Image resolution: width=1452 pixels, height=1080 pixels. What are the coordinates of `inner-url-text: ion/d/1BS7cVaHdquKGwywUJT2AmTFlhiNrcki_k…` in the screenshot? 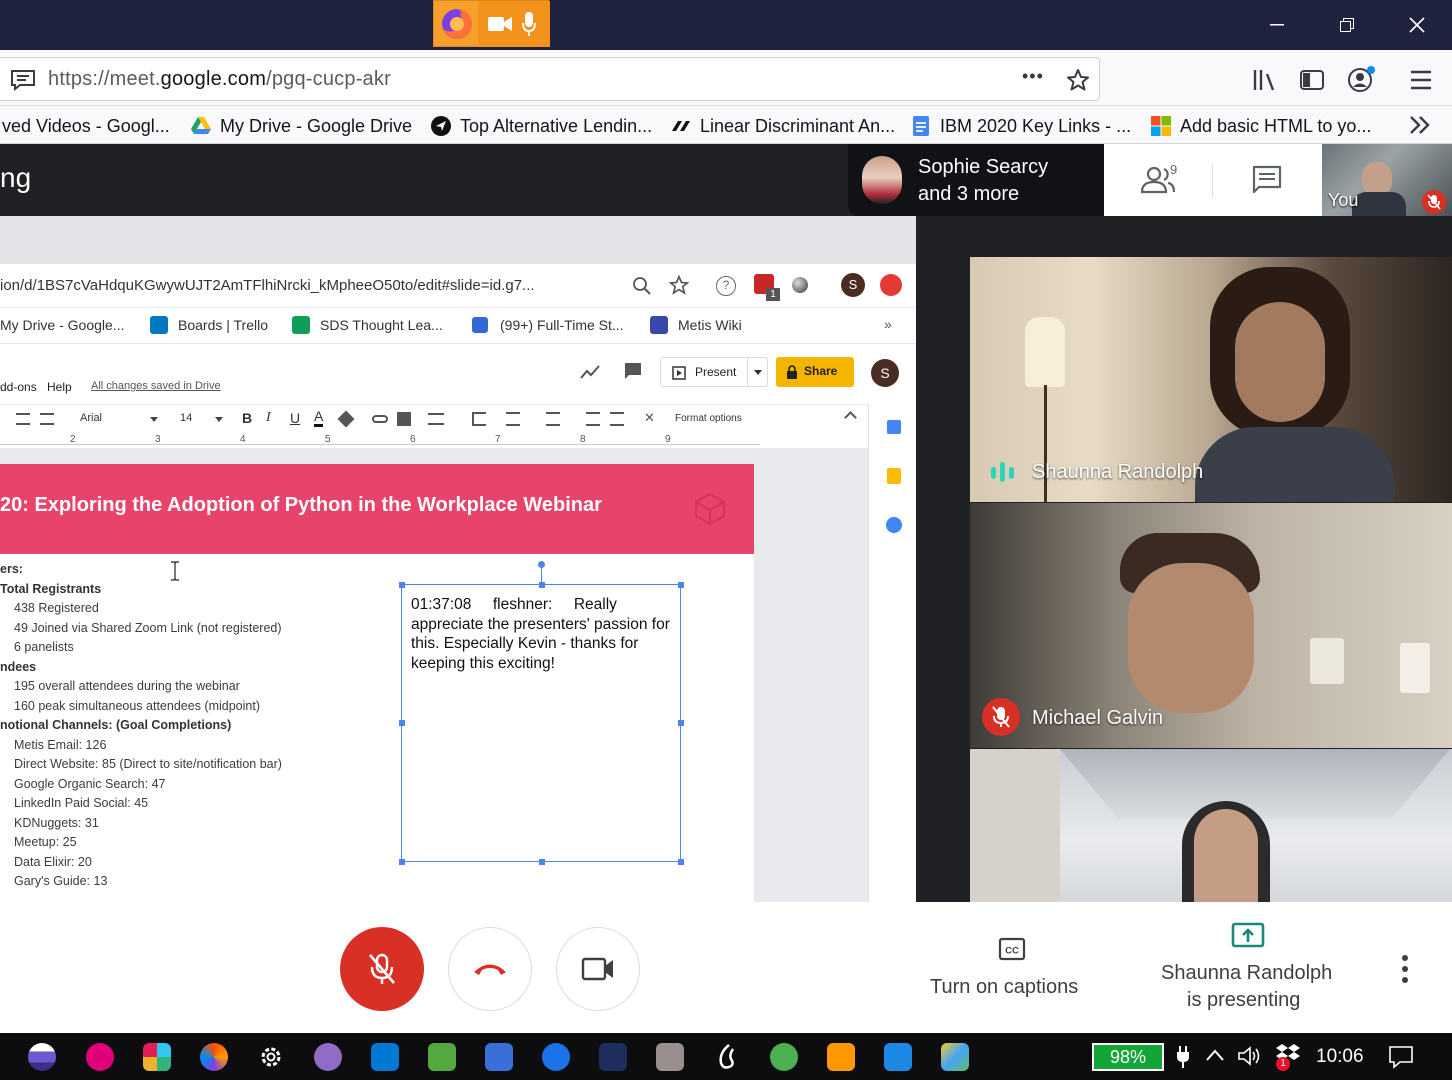 It's located at (267, 285).